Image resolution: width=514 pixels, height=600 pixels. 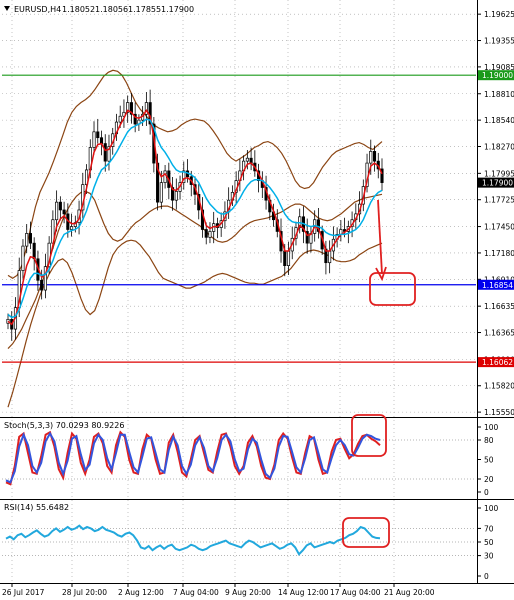 I want to click on rsi-axis: 100 70 50 30 0, so click(x=488, y=542).